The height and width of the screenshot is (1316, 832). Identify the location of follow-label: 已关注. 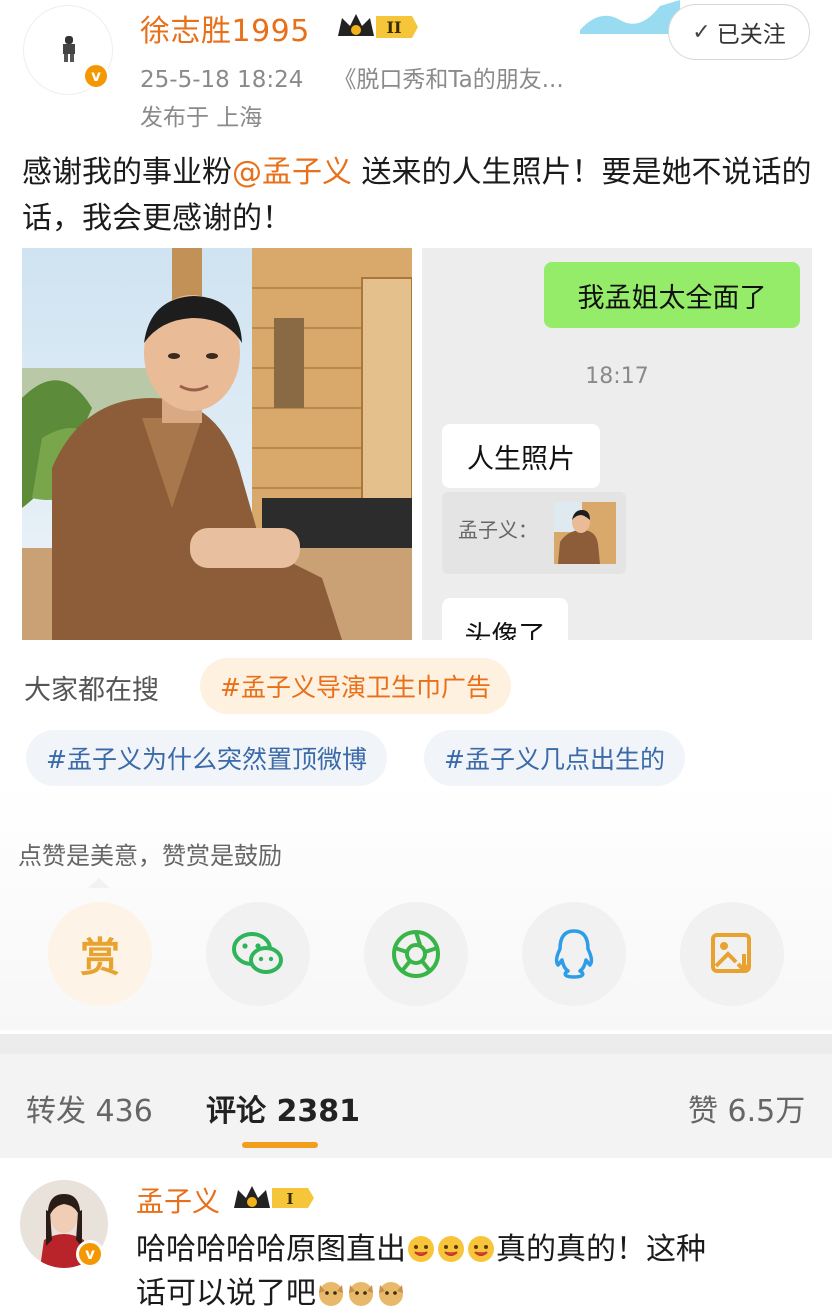
(751, 35).